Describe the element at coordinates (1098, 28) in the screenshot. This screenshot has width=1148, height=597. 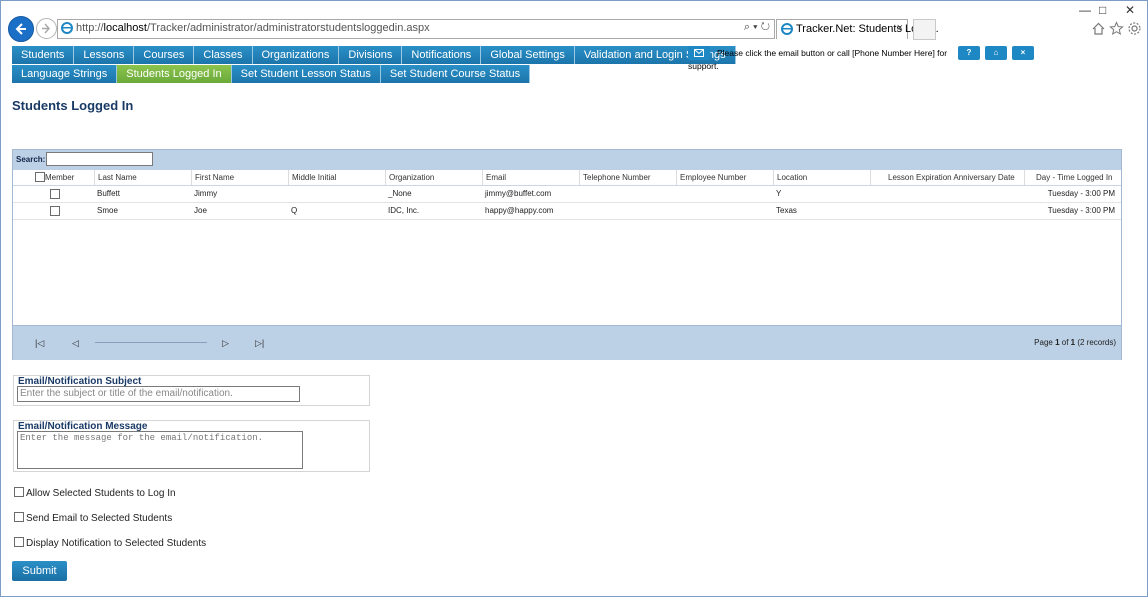
I see `home-icon` at that location.